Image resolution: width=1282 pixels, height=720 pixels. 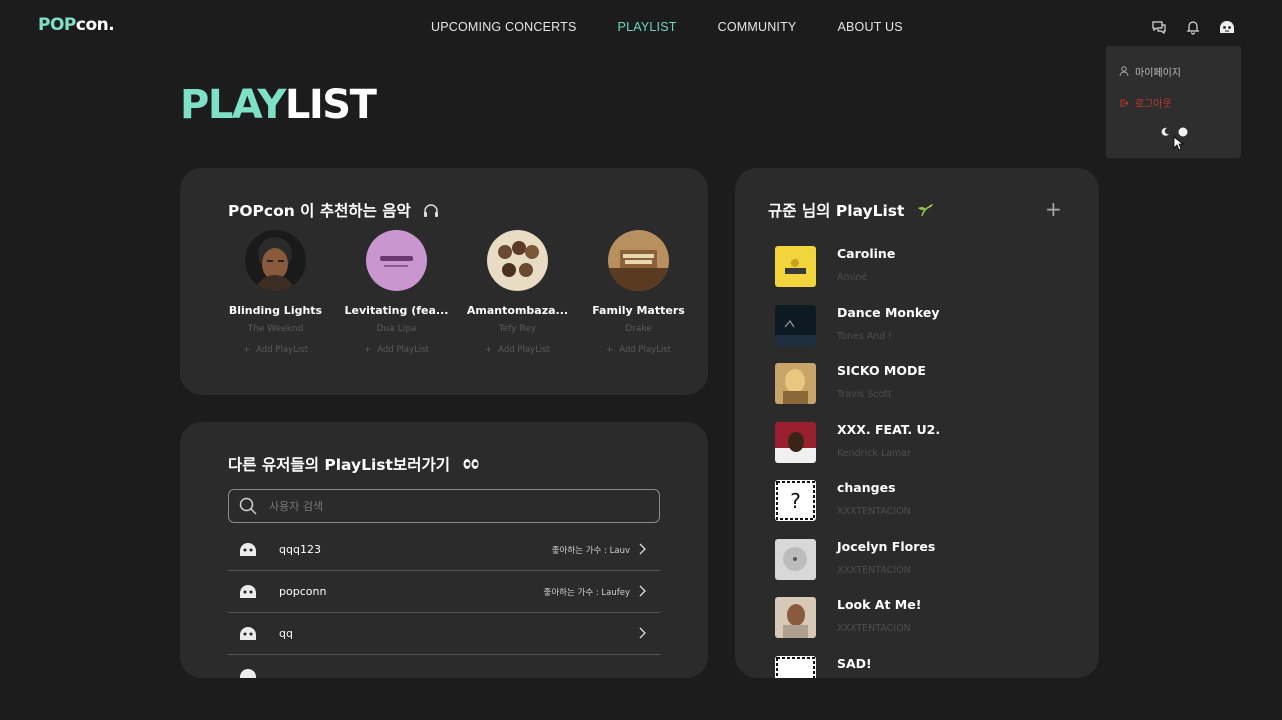 What do you see at coordinates (1178, 143) in the screenshot?
I see `mouse-cursor-icon` at bounding box center [1178, 143].